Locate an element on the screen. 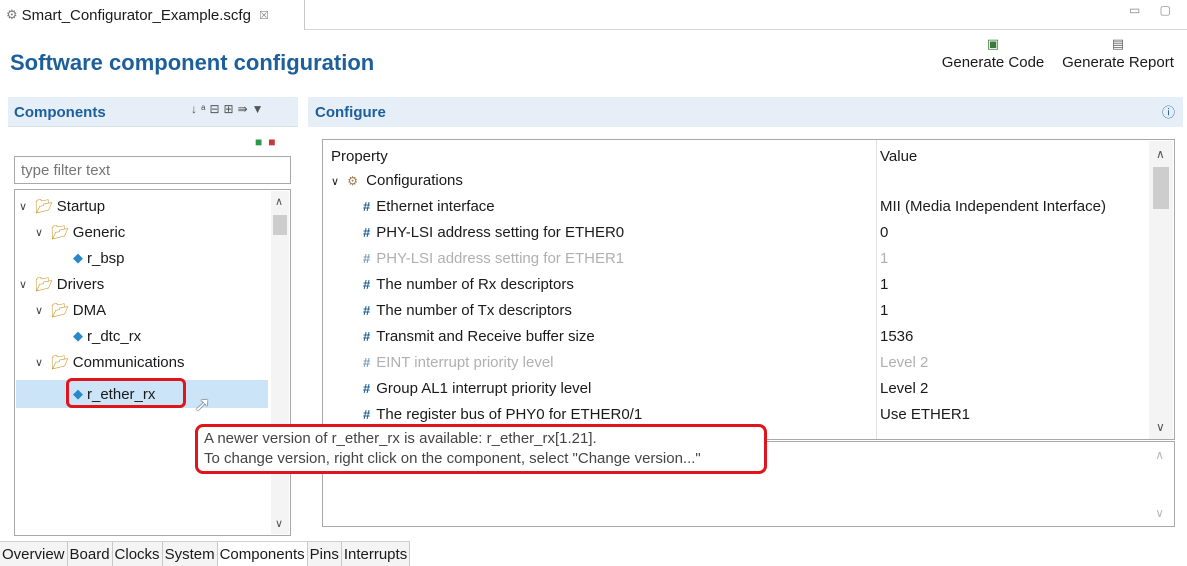  property-table-scrollbar: ∧ ∨ is located at coordinates (1161, 290).